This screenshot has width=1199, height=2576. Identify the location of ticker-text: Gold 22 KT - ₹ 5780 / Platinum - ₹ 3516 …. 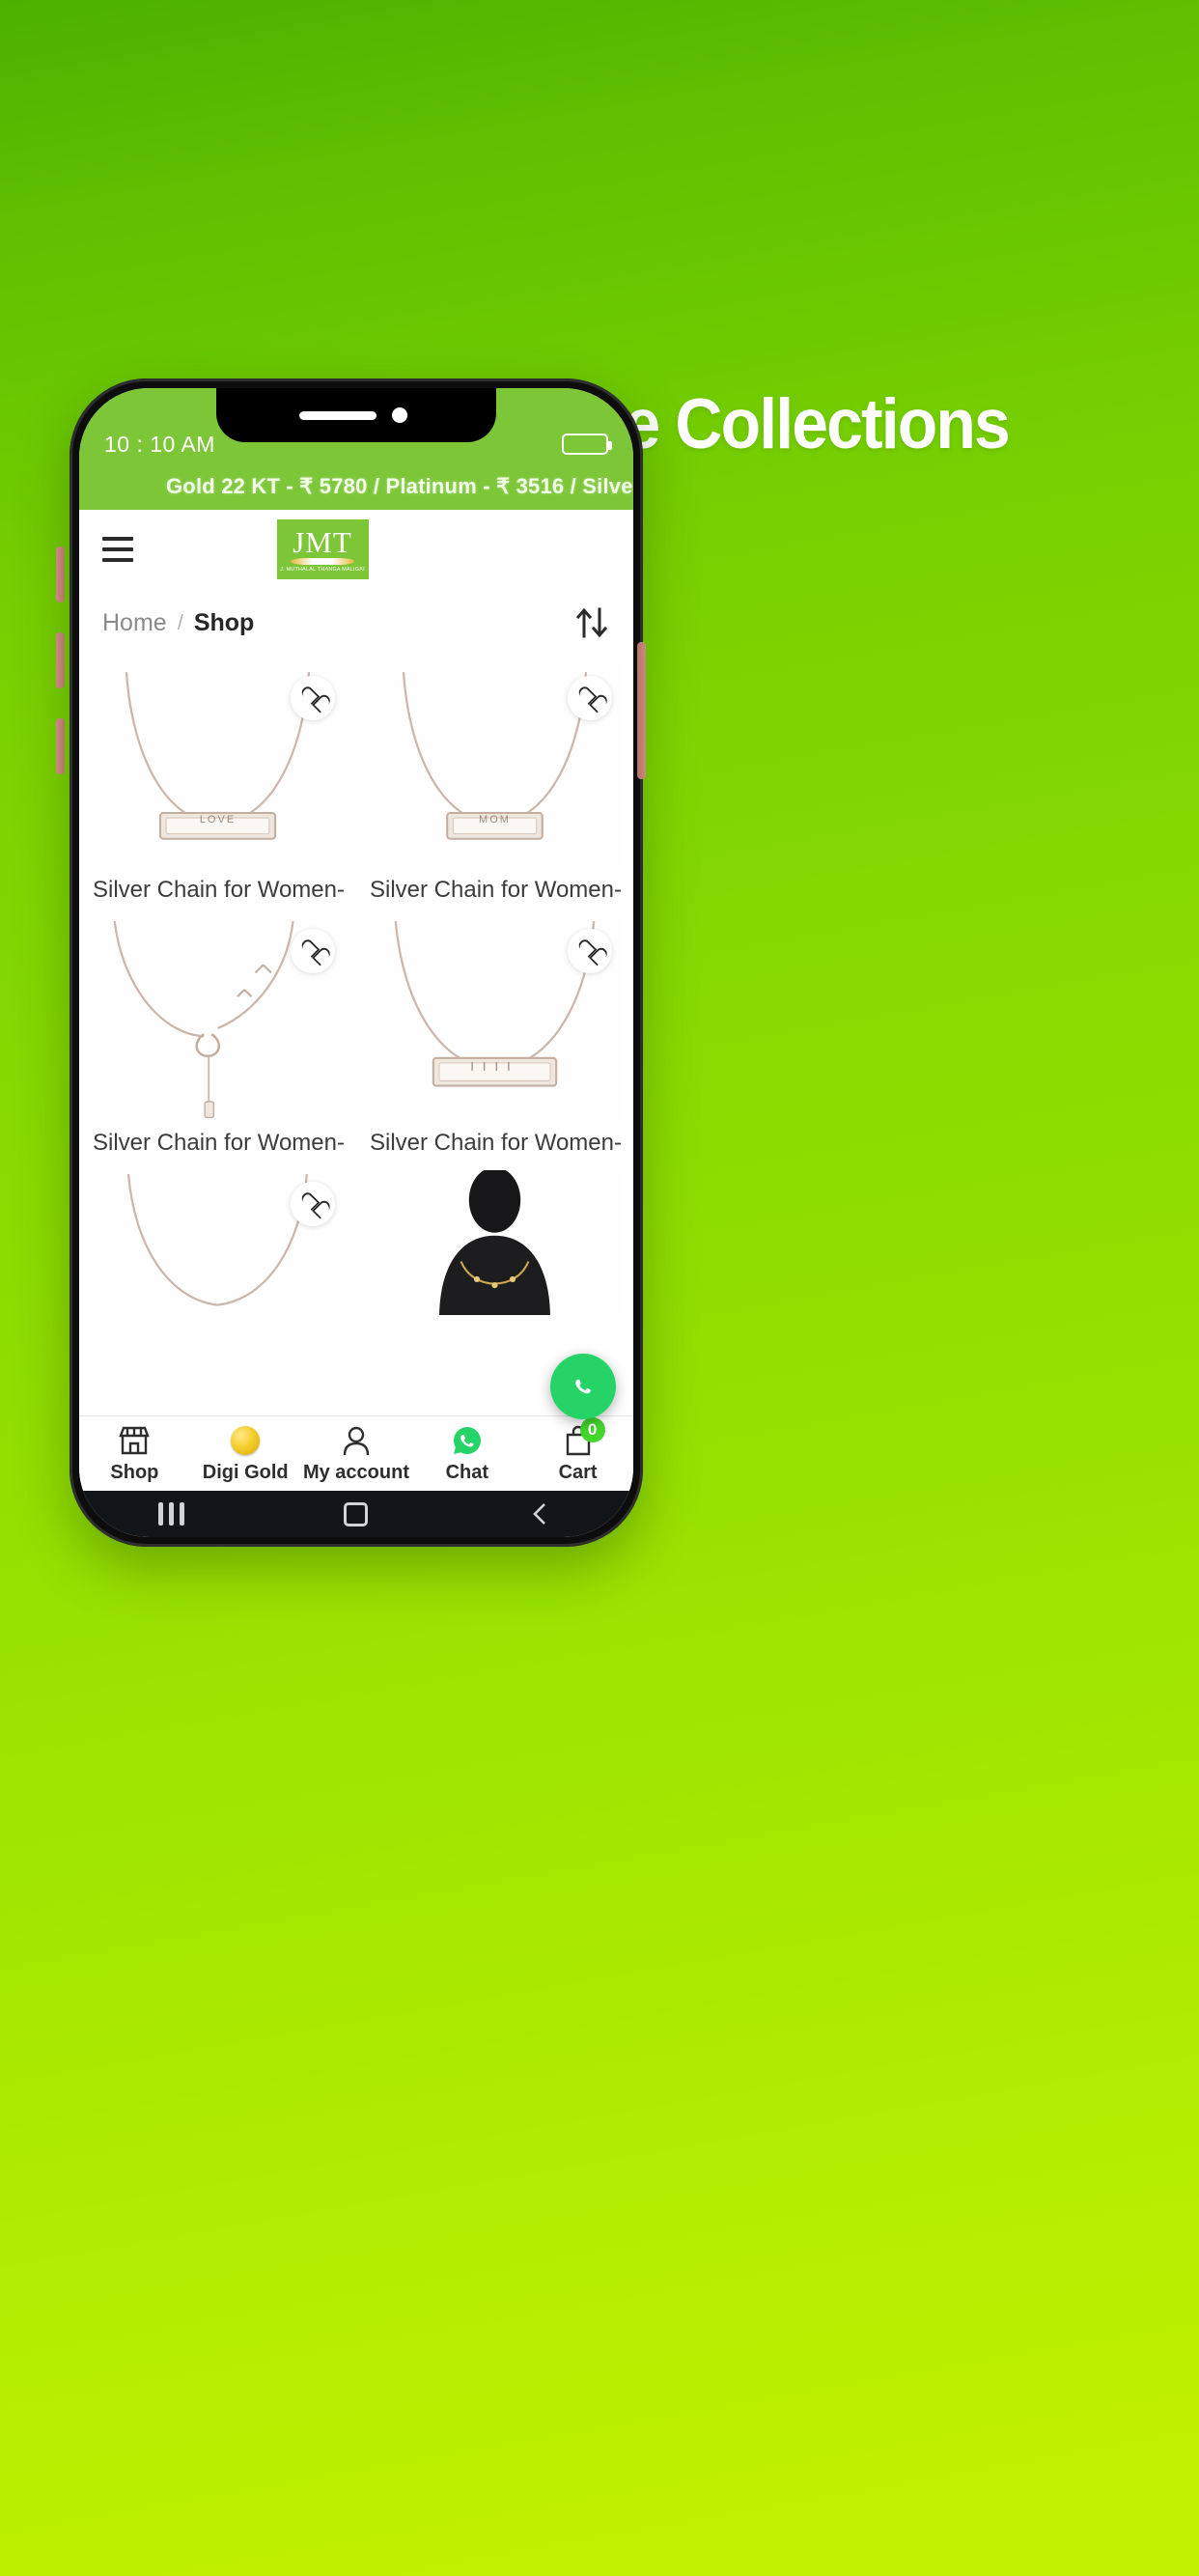
(399, 486).